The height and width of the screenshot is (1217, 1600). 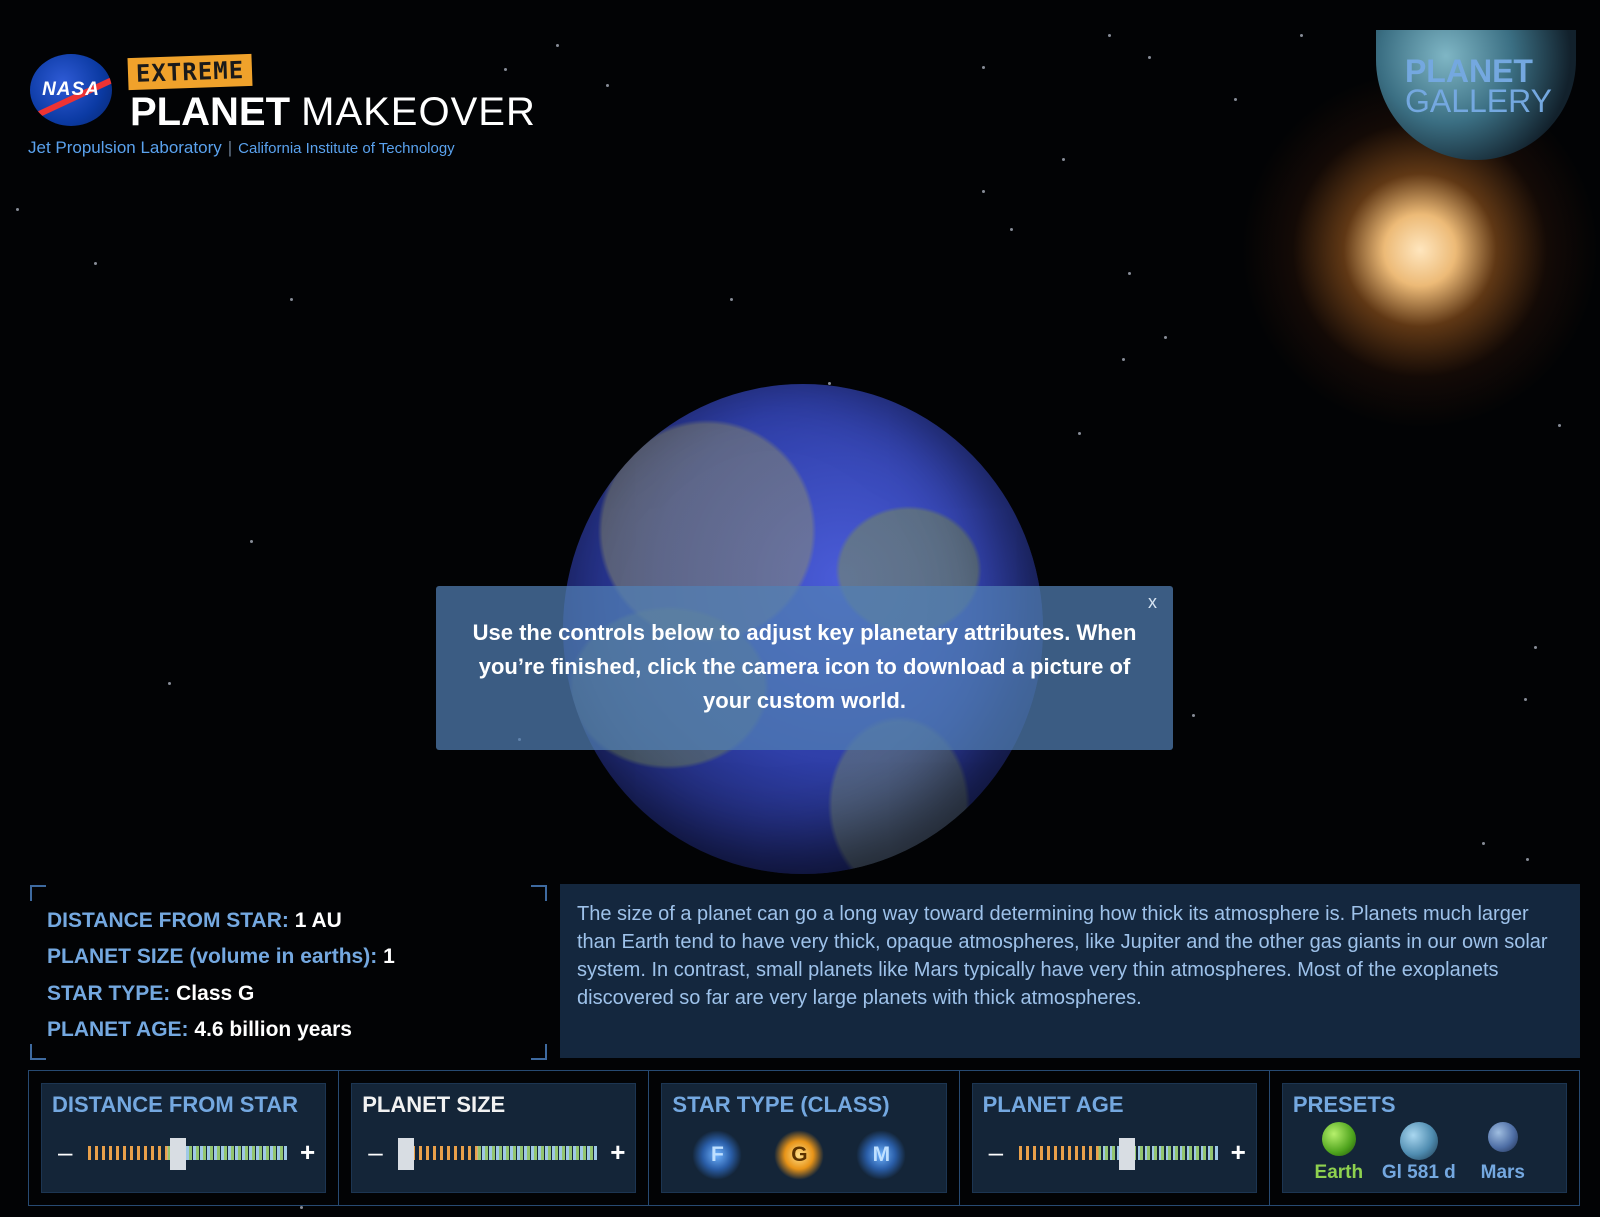 I want to click on control-title: PLANET AGE, so click(x=1053, y=1104).